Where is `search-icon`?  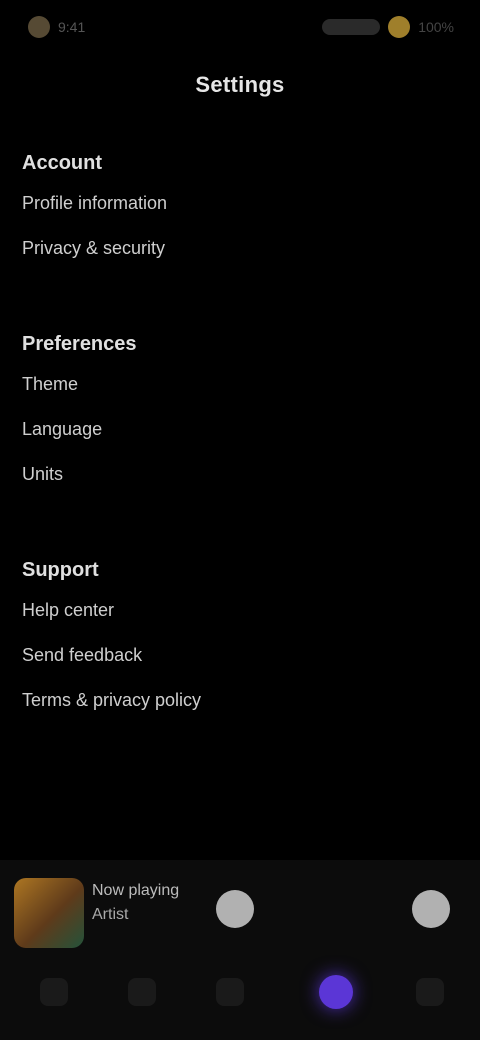
search-icon is located at coordinates (142, 992).